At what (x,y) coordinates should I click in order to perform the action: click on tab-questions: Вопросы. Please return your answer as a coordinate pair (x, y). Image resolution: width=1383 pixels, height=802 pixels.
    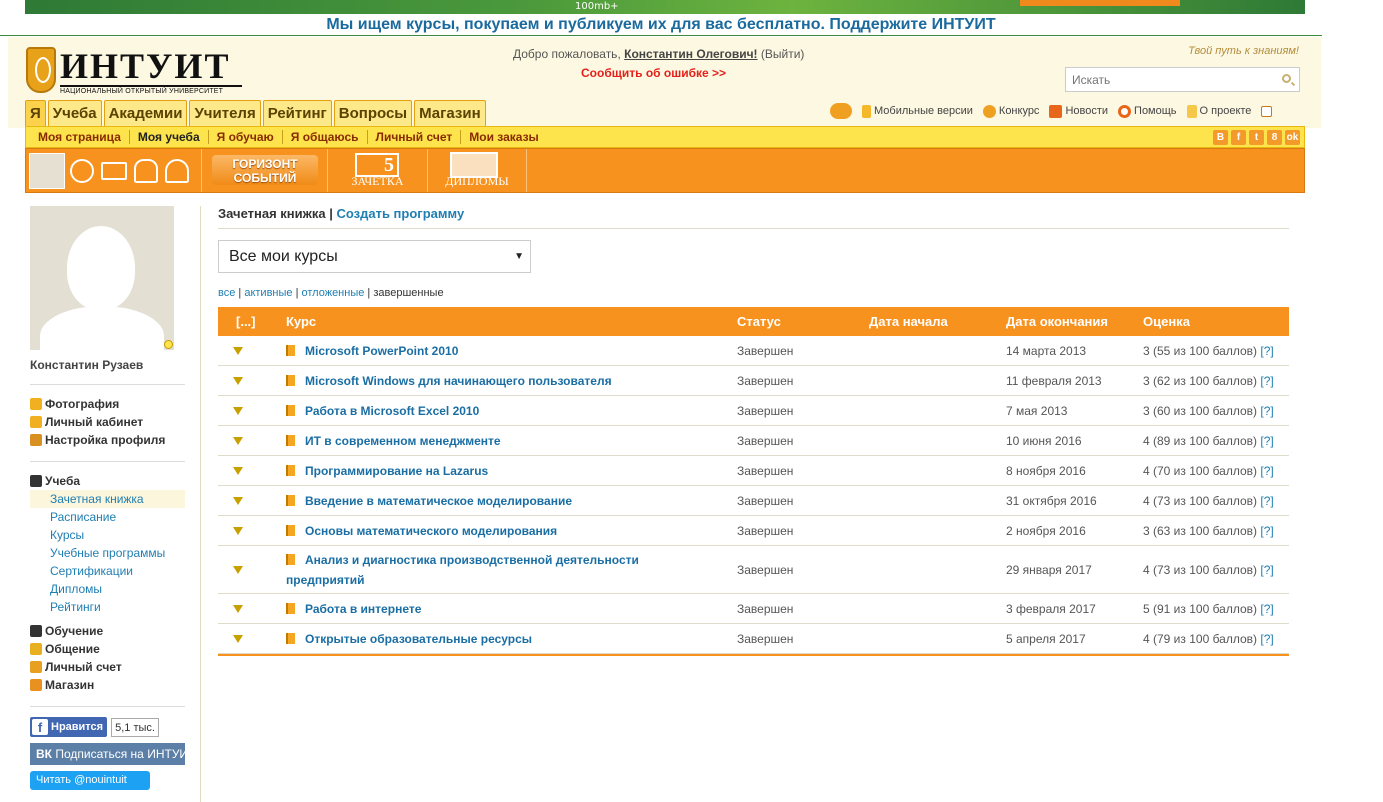
    Looking at the image, I should click on (373, 113).